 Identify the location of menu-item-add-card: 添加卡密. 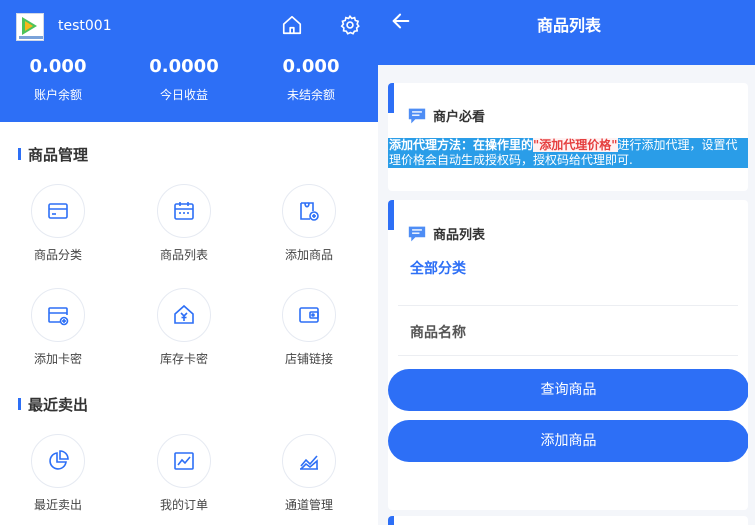
(58, 327).